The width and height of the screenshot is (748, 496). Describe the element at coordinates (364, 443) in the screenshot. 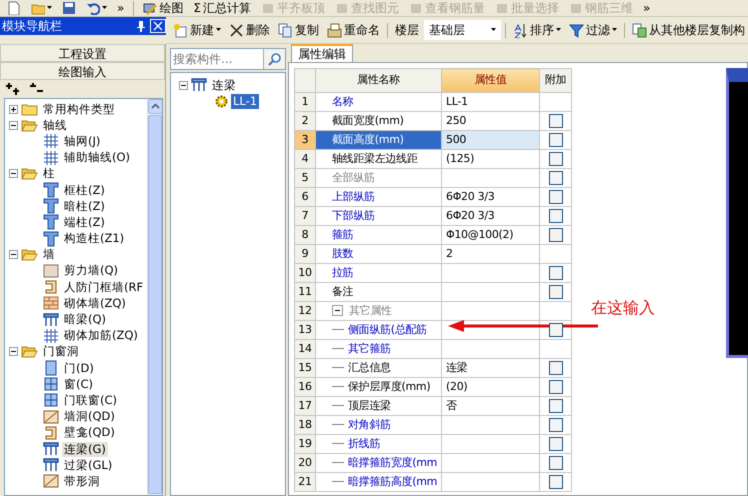

I see `property-name: 折线筋` at that location.